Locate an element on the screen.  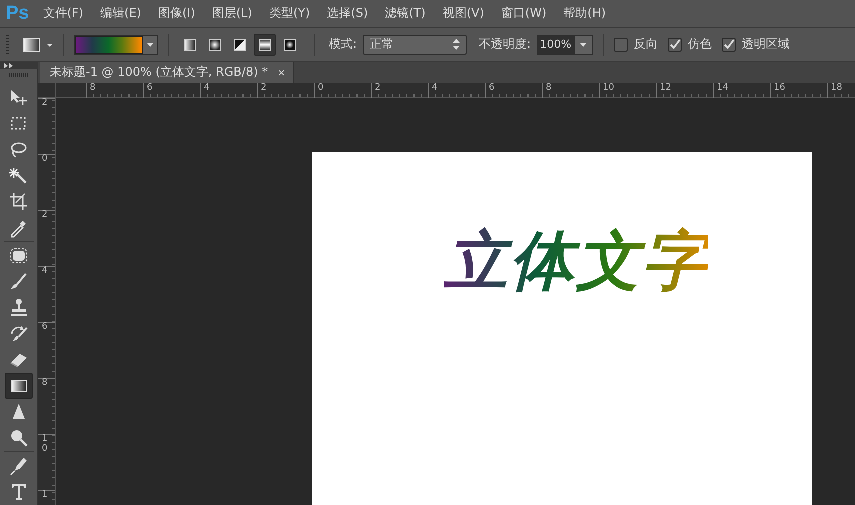
reflected-gradient-button is located at coordinates (265, 45).